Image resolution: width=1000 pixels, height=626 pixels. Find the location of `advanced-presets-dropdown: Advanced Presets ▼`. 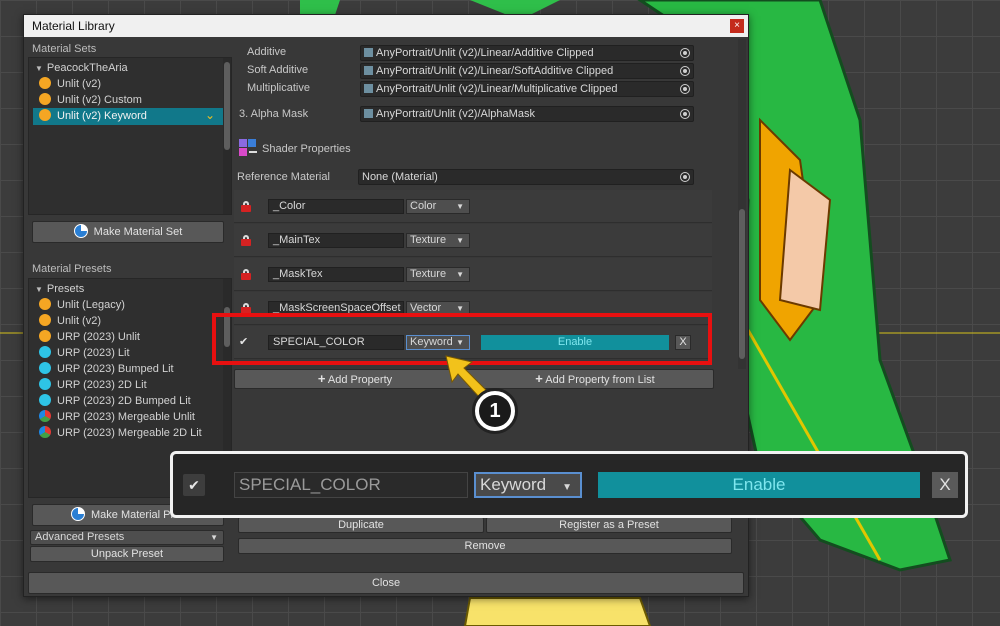

advanced-presets-dropdown: Advanced Presets ▼ is located at coordinates (127, 537).